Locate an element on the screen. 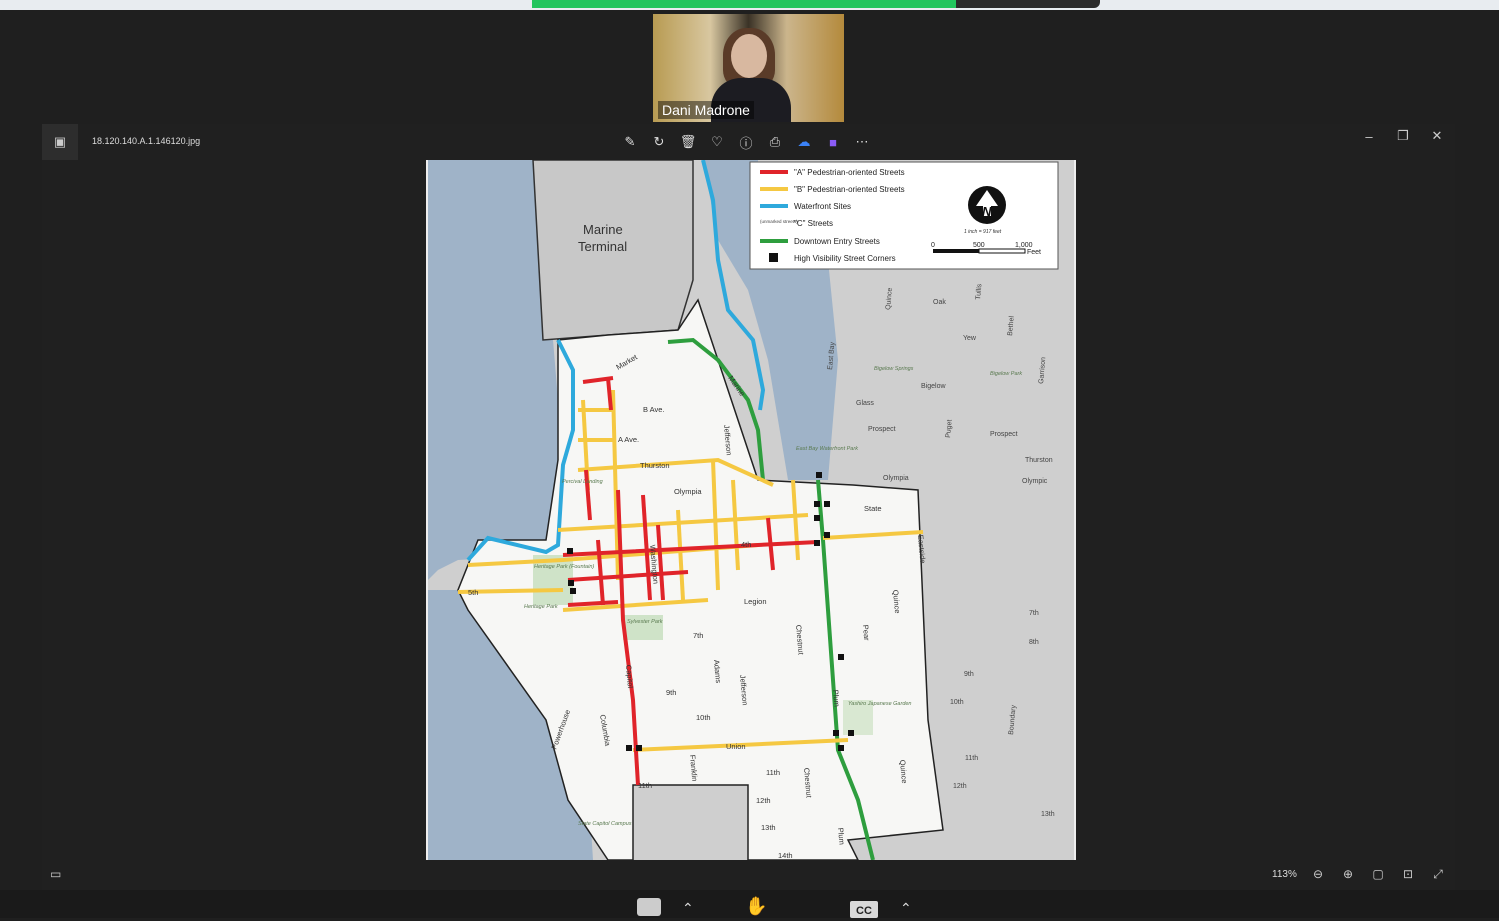 The height and width of the screenshot is (921, 1499). svg-text: 5th is located at coordinates (473, 592).